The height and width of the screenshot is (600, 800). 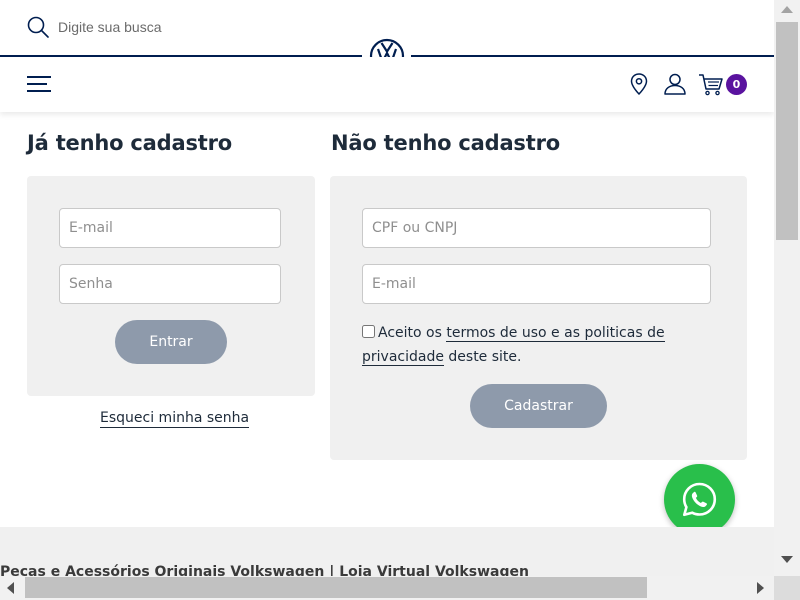 I want to click on terms-suffix-text: deste site., so click(x=482, y=357).